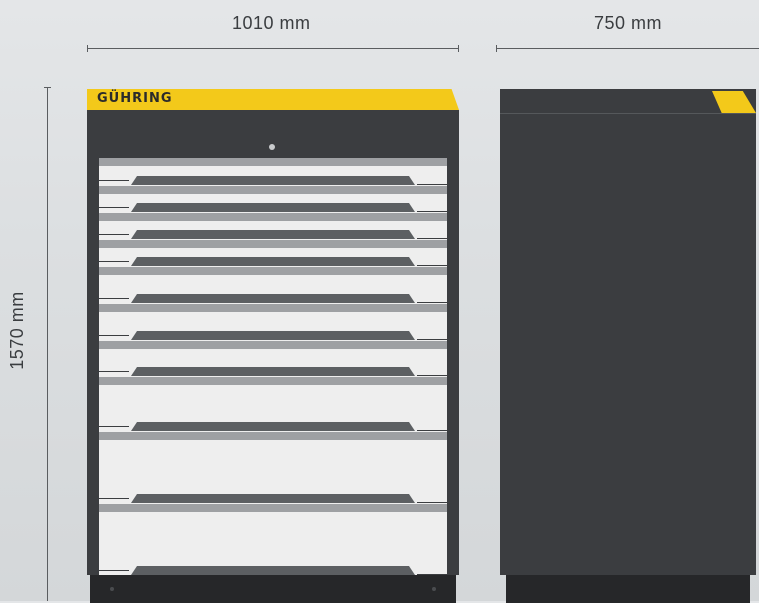 The height and width of the screenshot is (603, 759). What do you see at coordinates (135, 98) in the screenshot?
I see `brand-logo: GÜHRING` at bounding box center [135, 98].